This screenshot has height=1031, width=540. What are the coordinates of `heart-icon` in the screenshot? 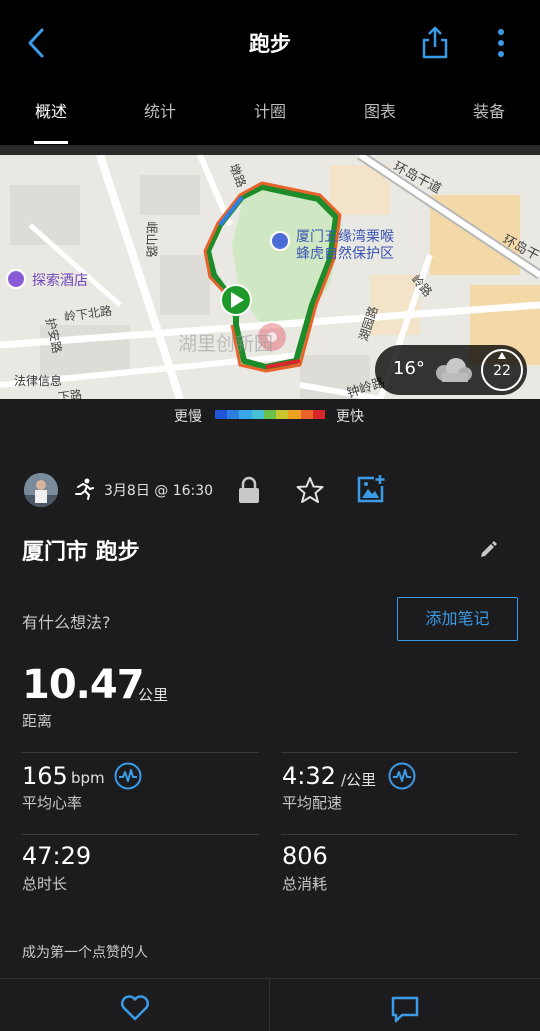 It's located at (135, 1008).